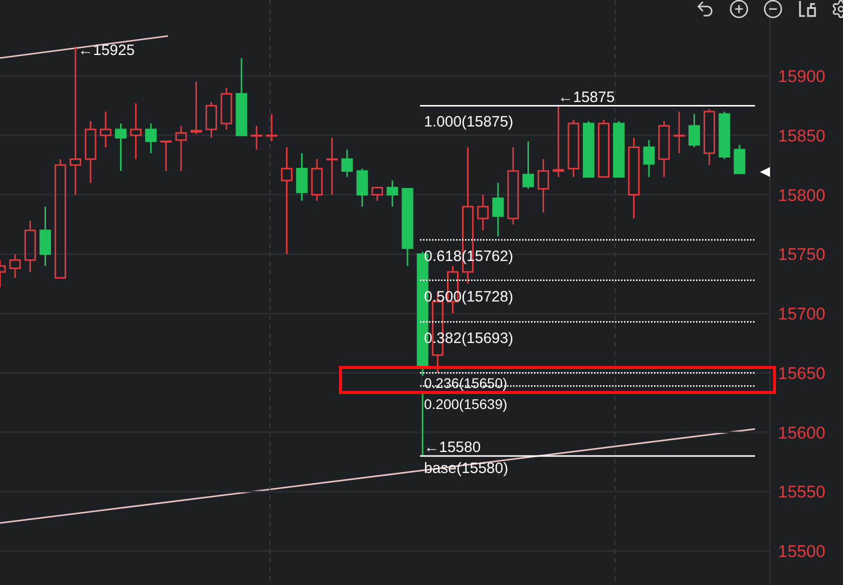 This screenshot has width=843, height=585. I want to click on price-mark-label: ←15875, so click(586, 97).